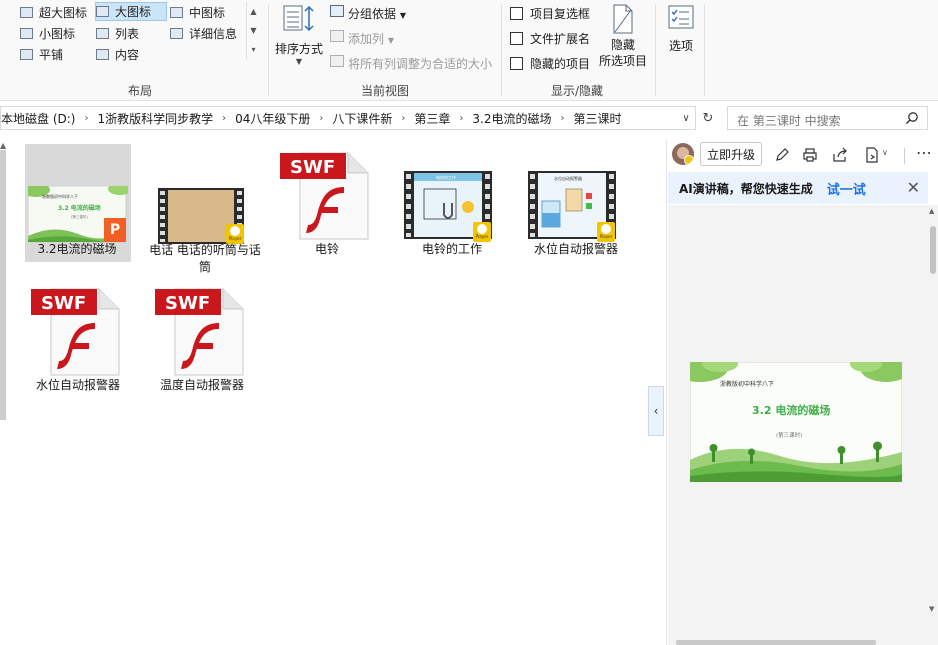 The height and width of the screenshot is (645, 938). I want to click on breadcrumb-folder: 八下课件新, so click(362, 118).